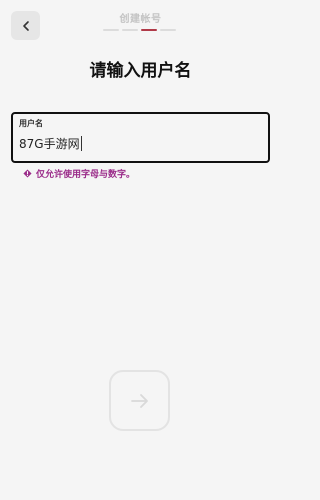  I want to click on validation-hint-text: 仅允许使用字母与数字。, so click(86, 175).